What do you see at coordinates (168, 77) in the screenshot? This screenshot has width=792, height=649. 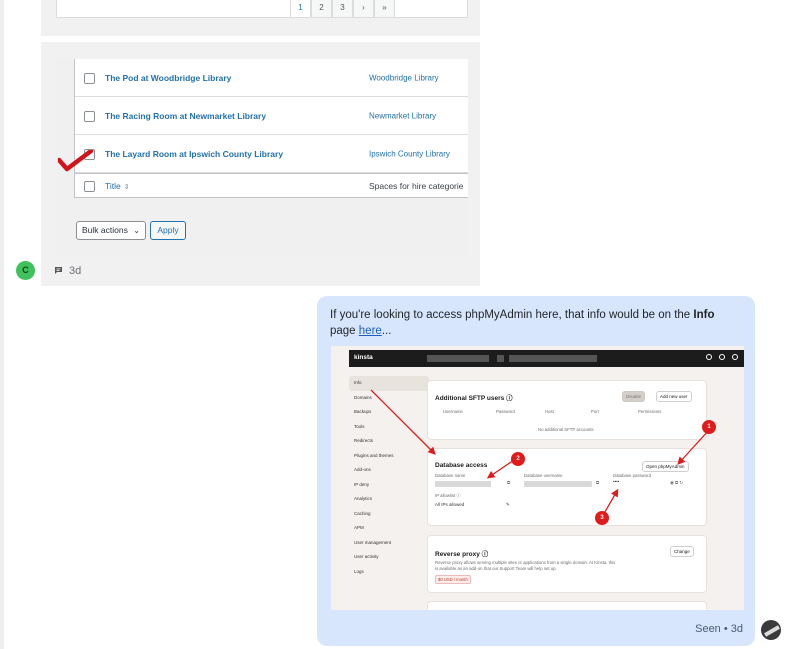 I see `row-title: The Pod at Woodbridge Library` at bounding box center [168, 77].